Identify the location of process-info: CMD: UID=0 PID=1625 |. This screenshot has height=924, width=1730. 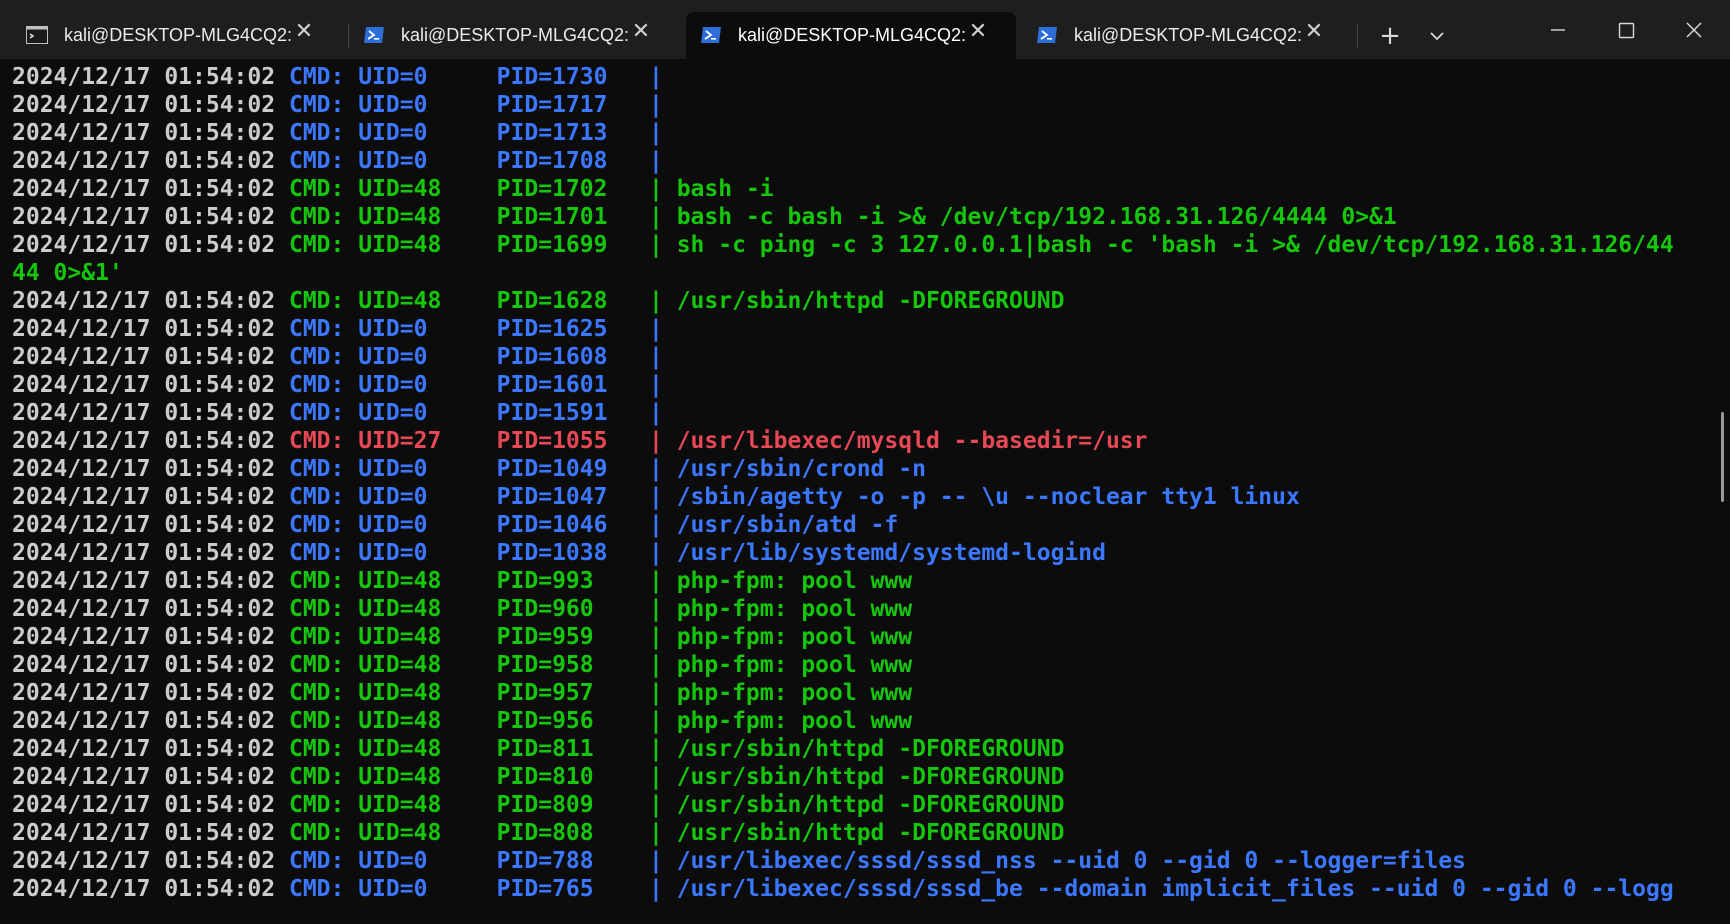
(475, 329).